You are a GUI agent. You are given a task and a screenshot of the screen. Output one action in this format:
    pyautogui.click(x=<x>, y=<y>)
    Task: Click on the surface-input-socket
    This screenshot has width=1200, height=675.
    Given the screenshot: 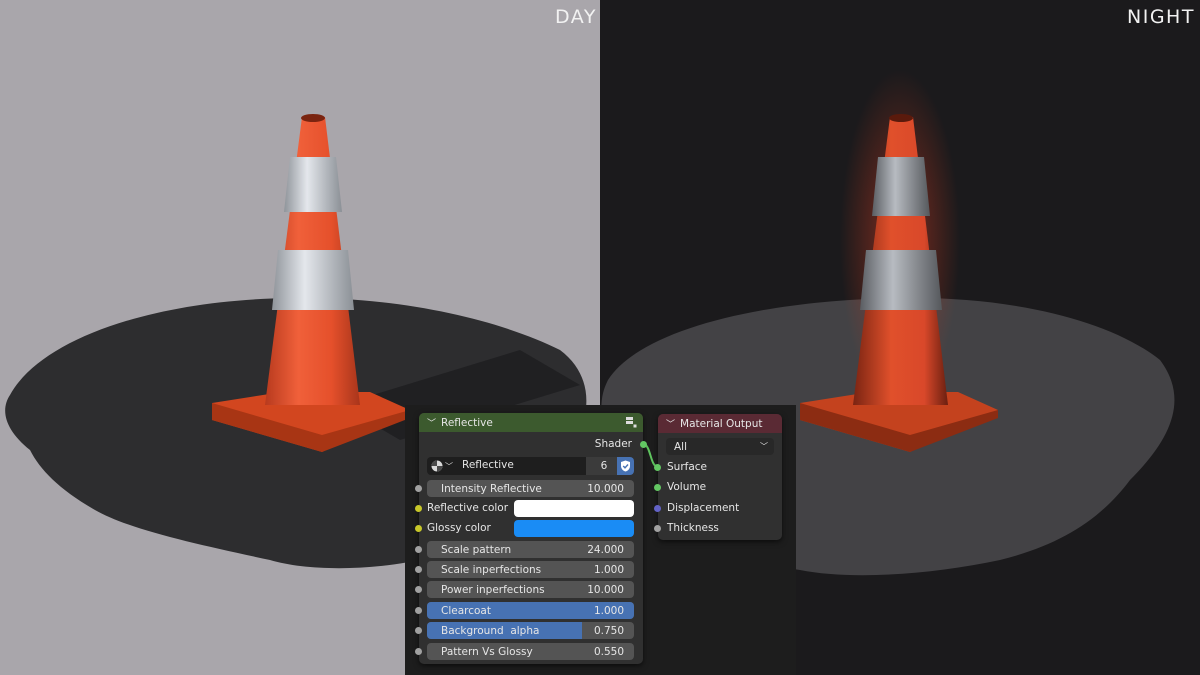 What is the action you would take?
    pyautogui.click(x=657, y=467)
    